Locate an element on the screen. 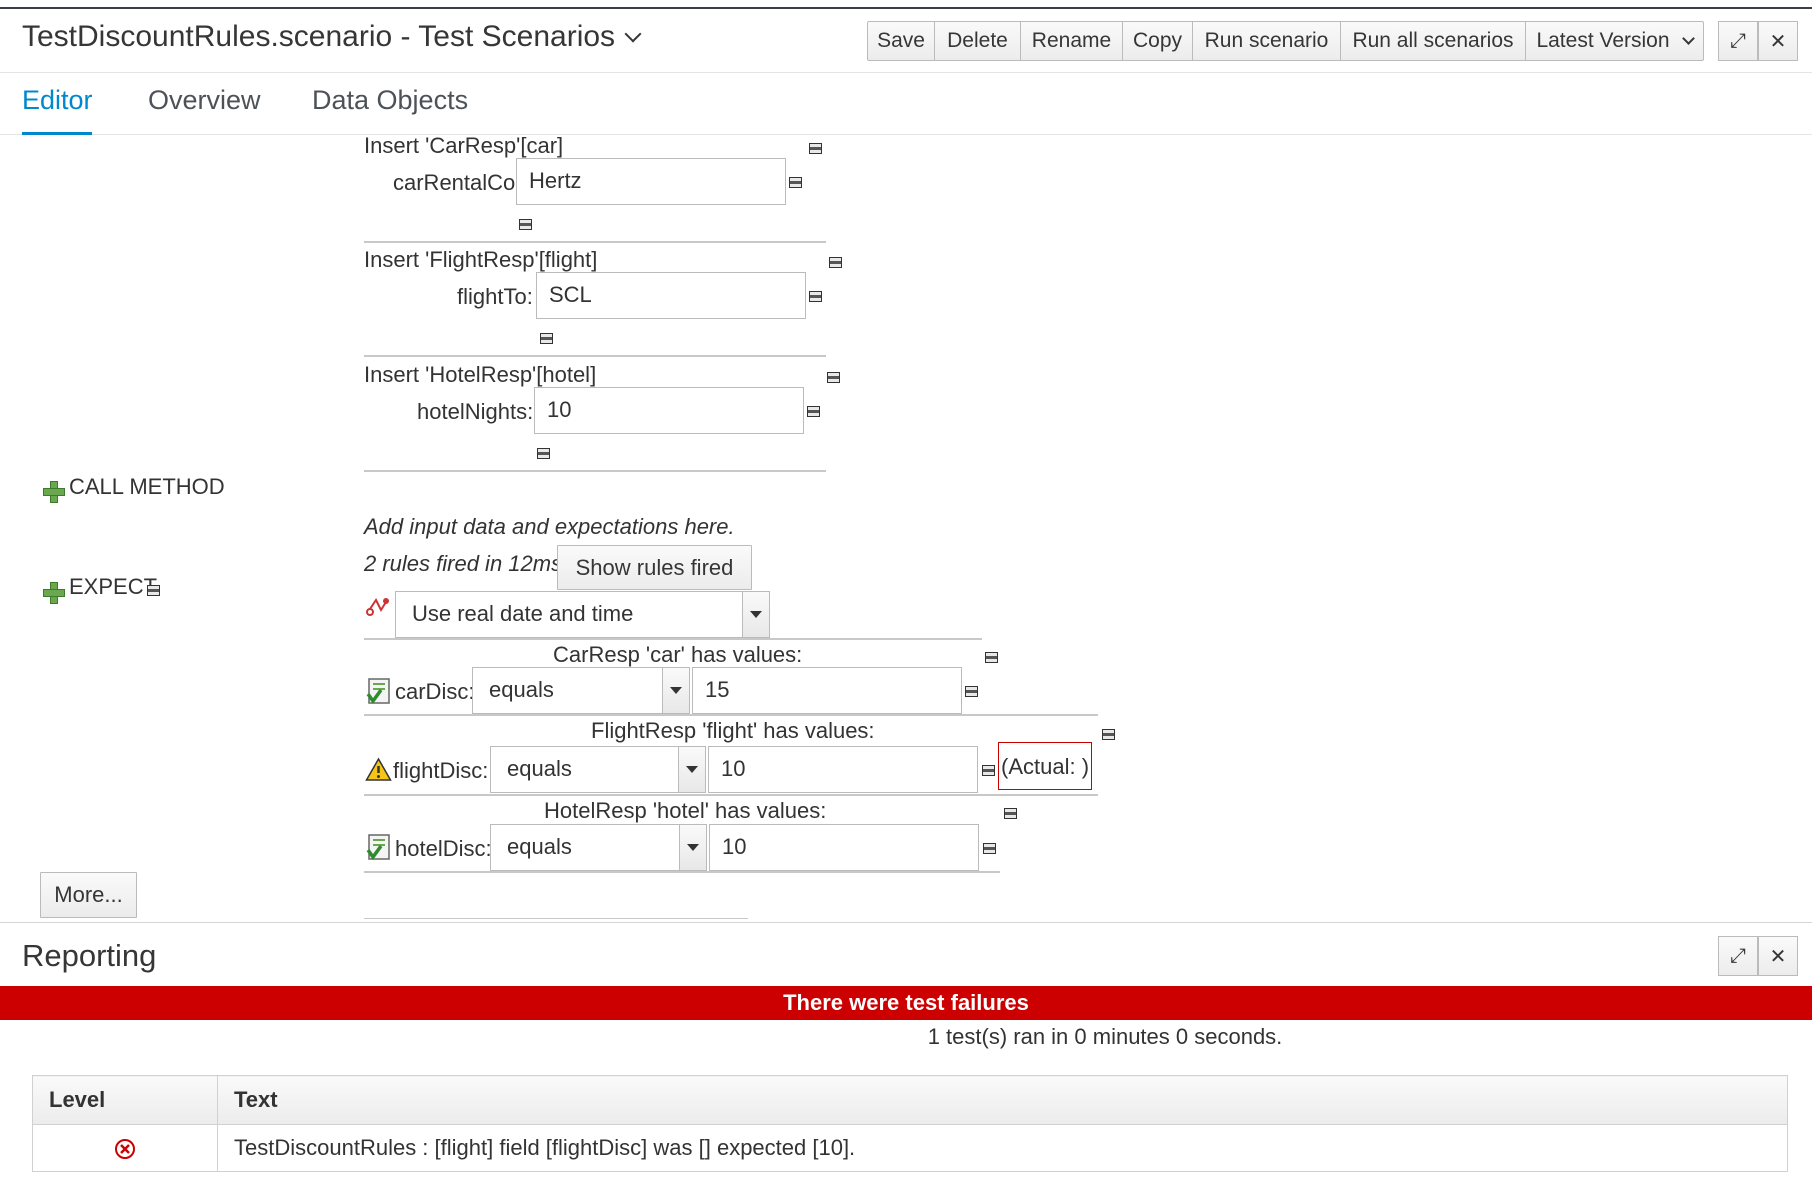  carrentalco-input: Hertz is located at coordinates (651, 181).